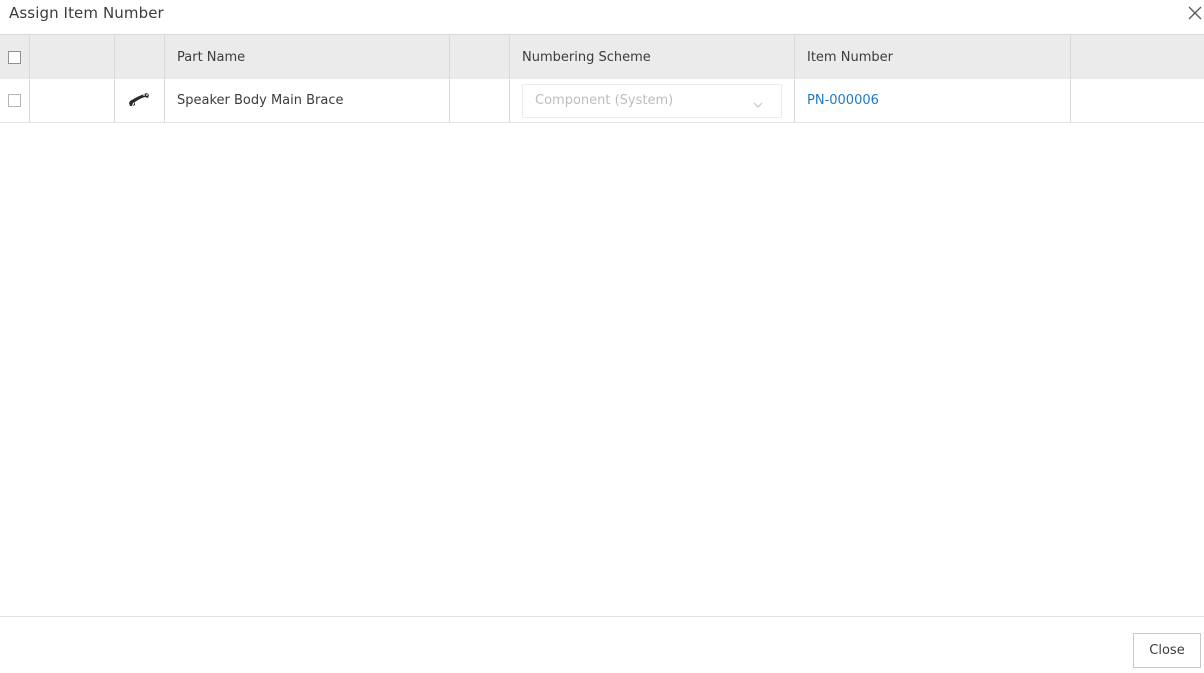 The height and width of the screenshot is (673, 1204). I want to click on numbering-scheme-cell: Component (System), so click(652, 100).